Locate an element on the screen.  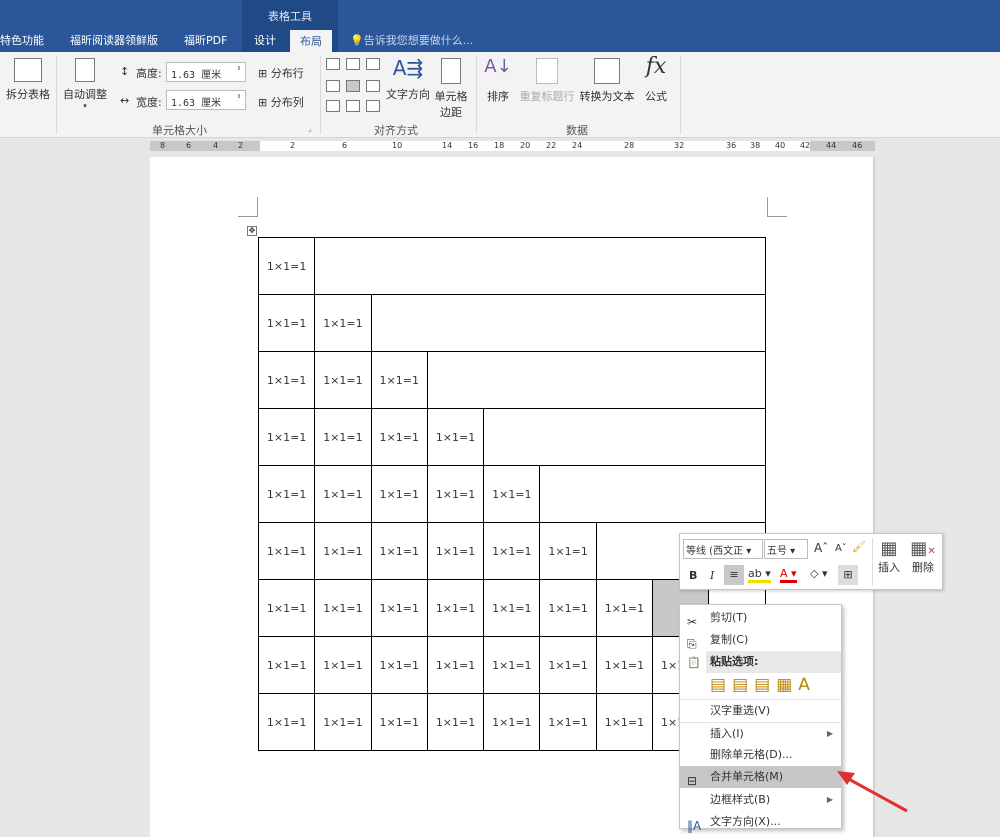
align-bottom-right is located at coordinates (373, 106).